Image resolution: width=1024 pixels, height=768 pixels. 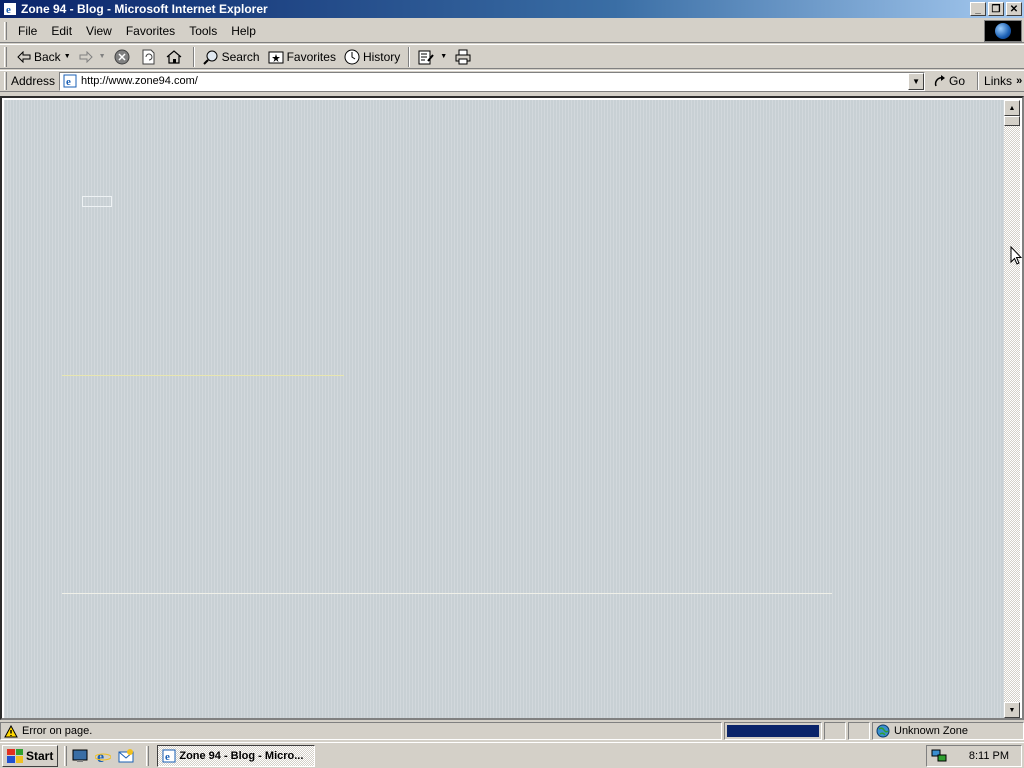 I want to click on go-label: Go, so click(x=957, y=81).